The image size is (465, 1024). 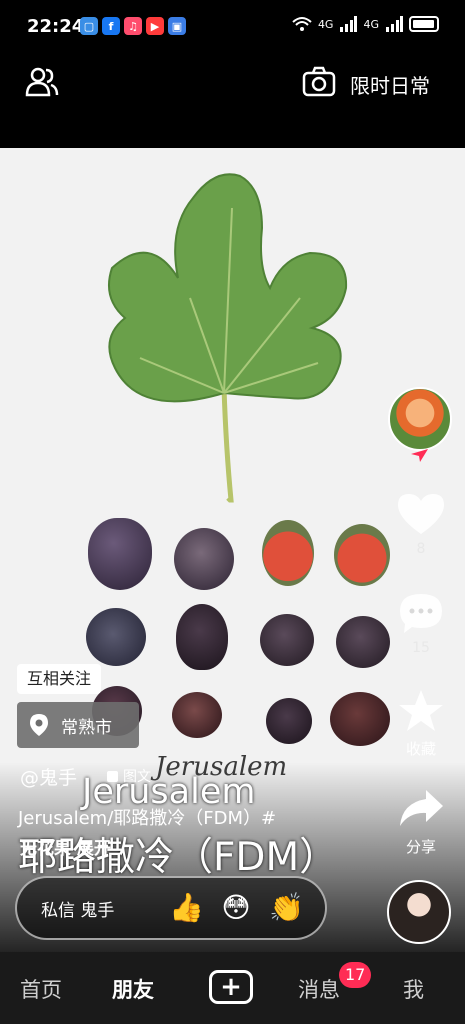 I want to click on create-post-button: +, so click(x=231, y=987).